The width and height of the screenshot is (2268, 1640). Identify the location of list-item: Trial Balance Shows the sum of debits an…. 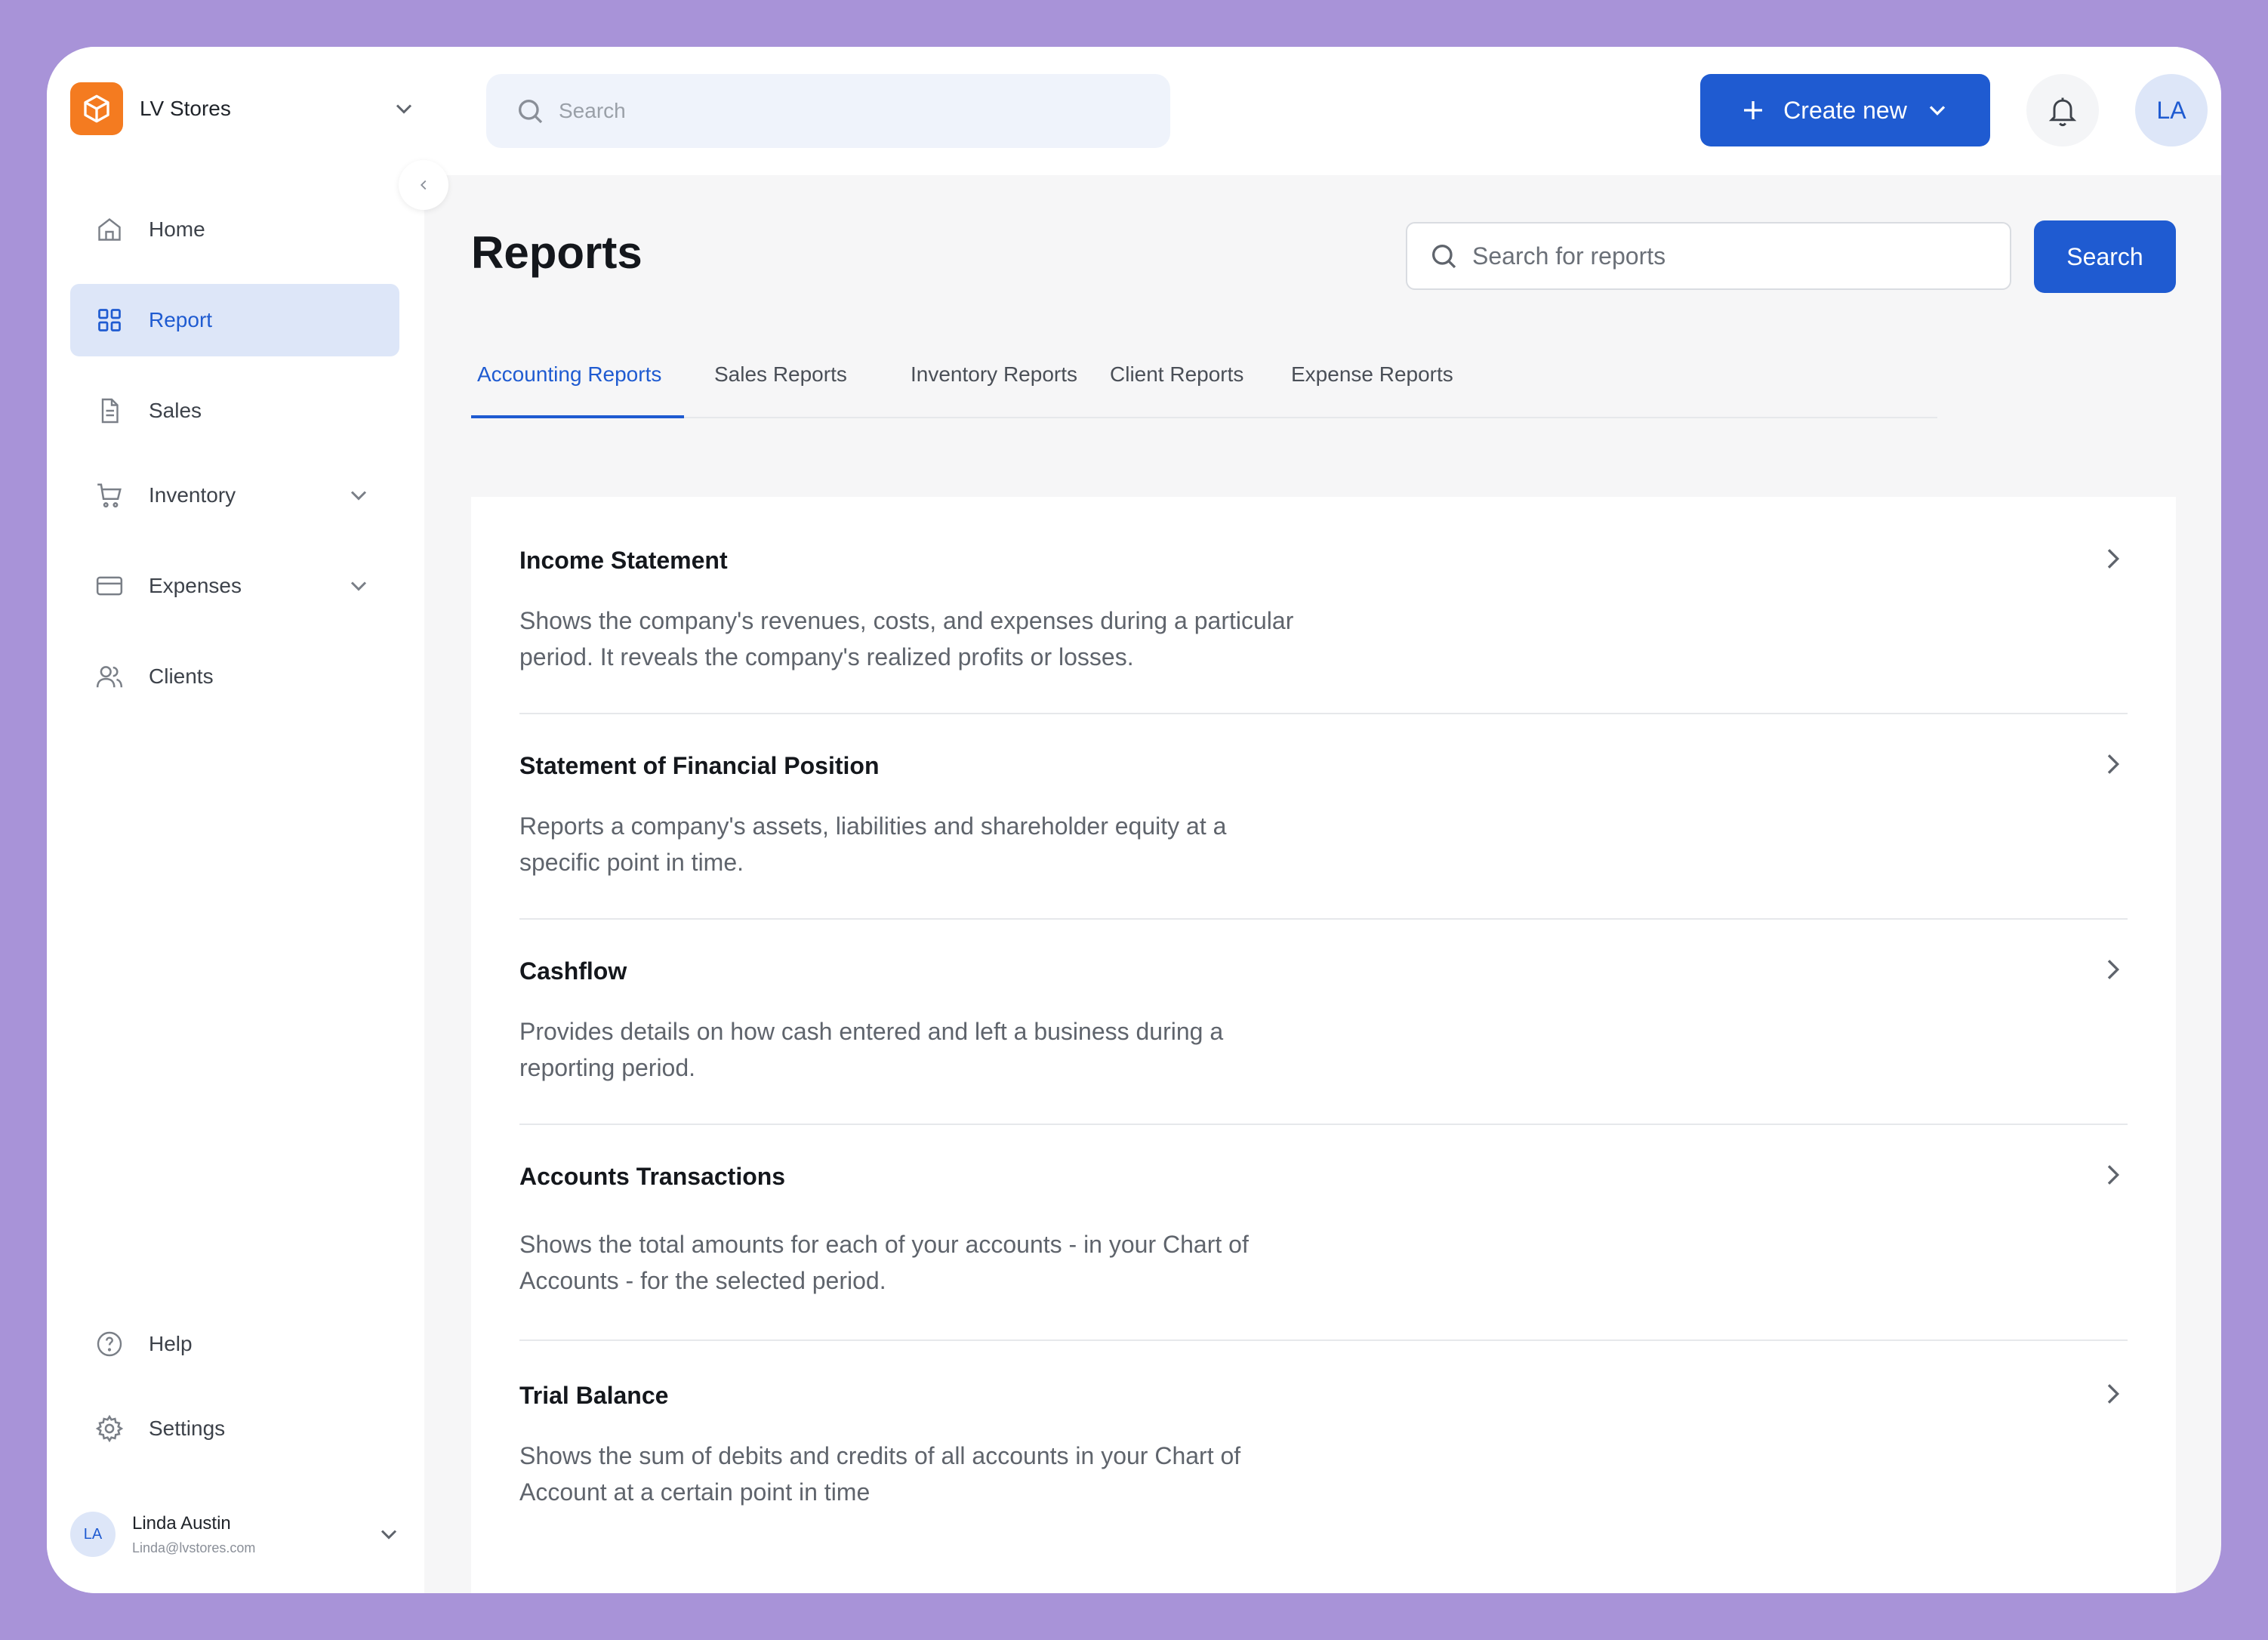
(1323, 1443).